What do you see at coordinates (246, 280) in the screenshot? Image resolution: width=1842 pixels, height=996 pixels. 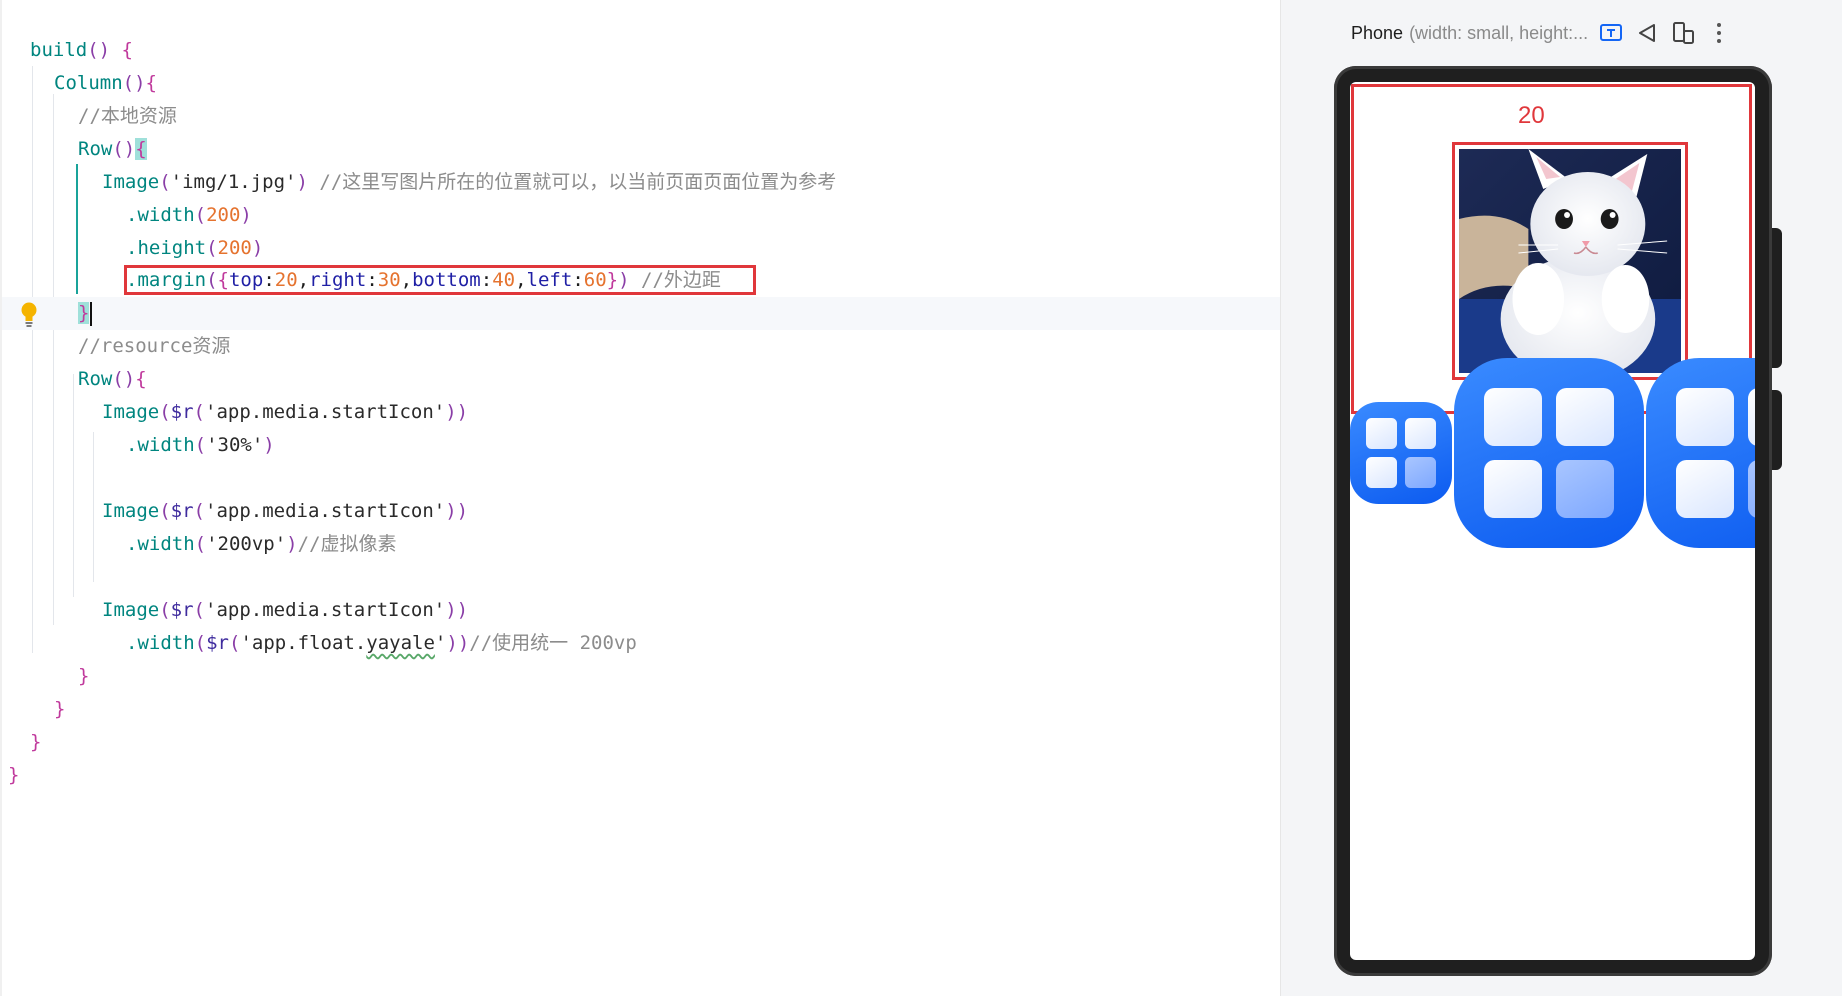 I see `prop-top: top` at bounding box center [246, 280].